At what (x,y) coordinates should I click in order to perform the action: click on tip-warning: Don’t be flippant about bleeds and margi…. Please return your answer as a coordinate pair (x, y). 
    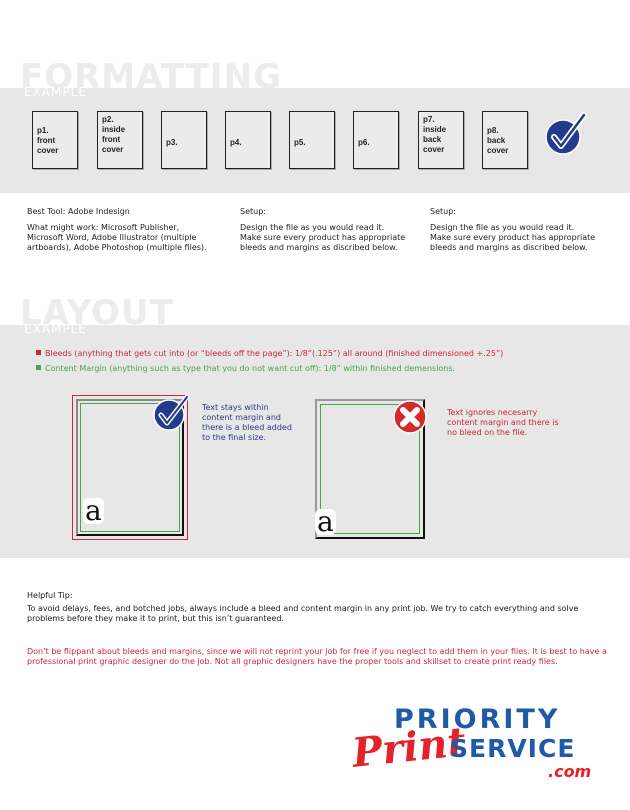
    Looking at the image, I should click on (317, 656).